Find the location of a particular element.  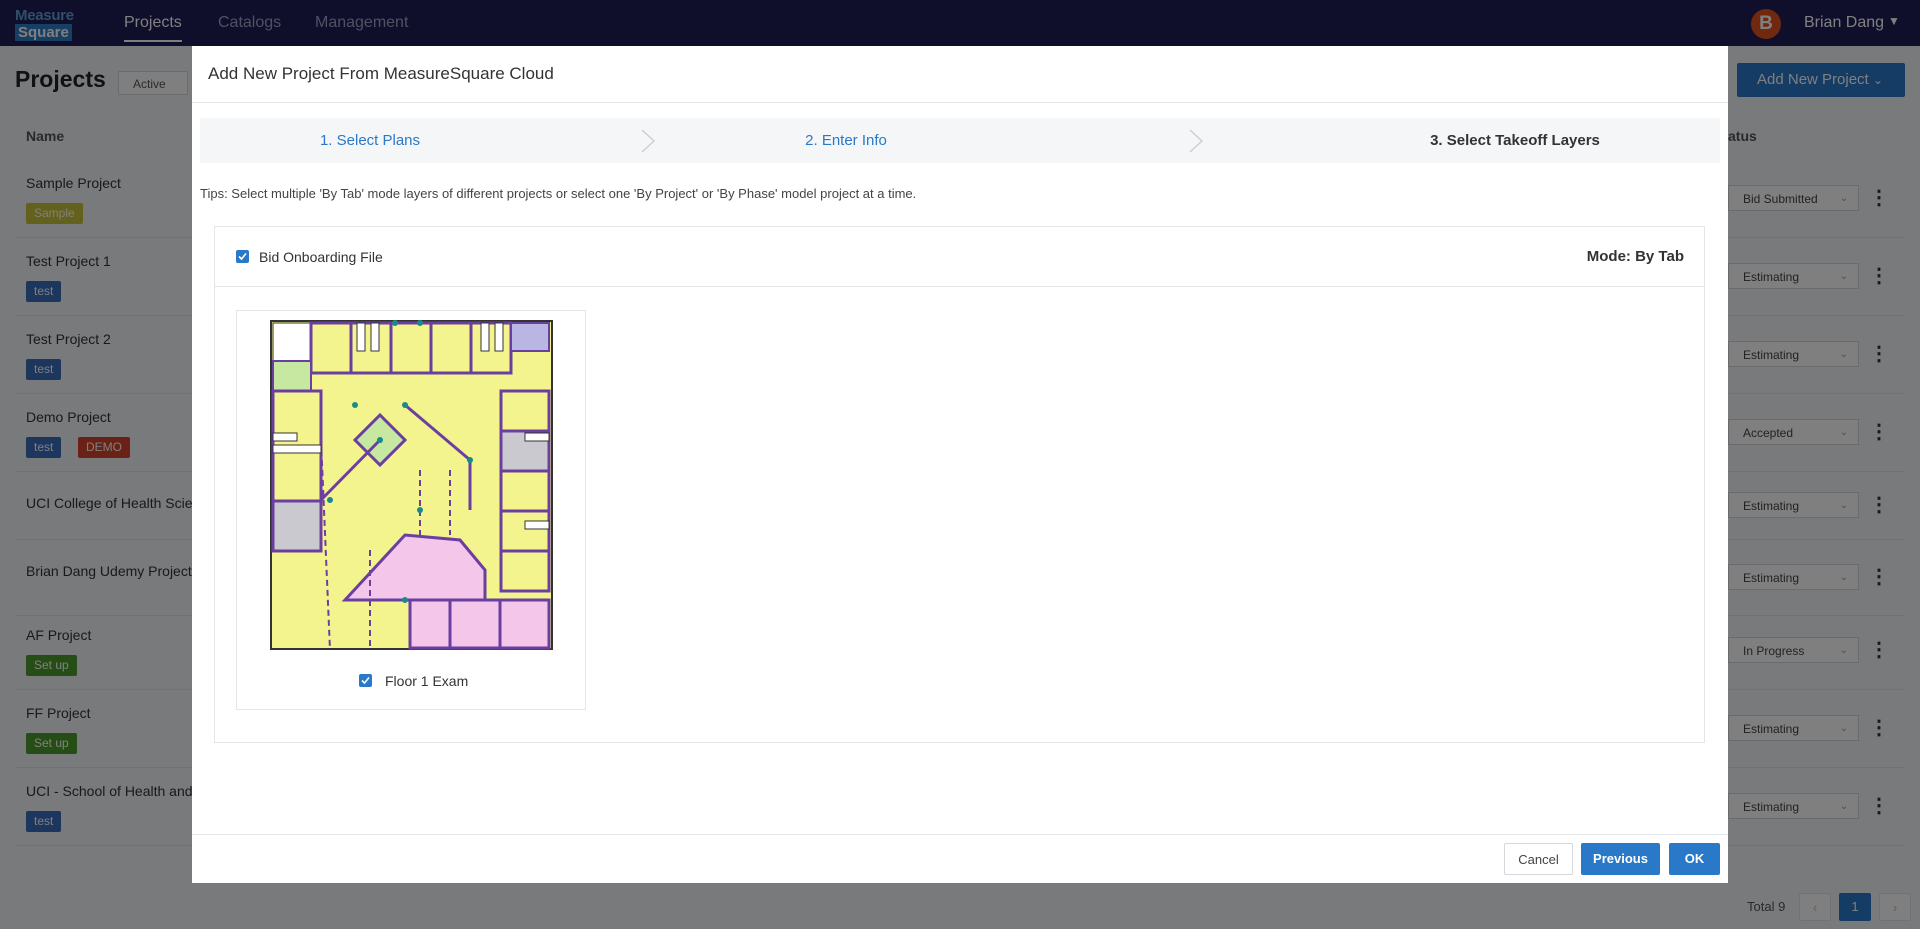

step-enter-info: 2. Enter Info is located at coordinates (846, 140).